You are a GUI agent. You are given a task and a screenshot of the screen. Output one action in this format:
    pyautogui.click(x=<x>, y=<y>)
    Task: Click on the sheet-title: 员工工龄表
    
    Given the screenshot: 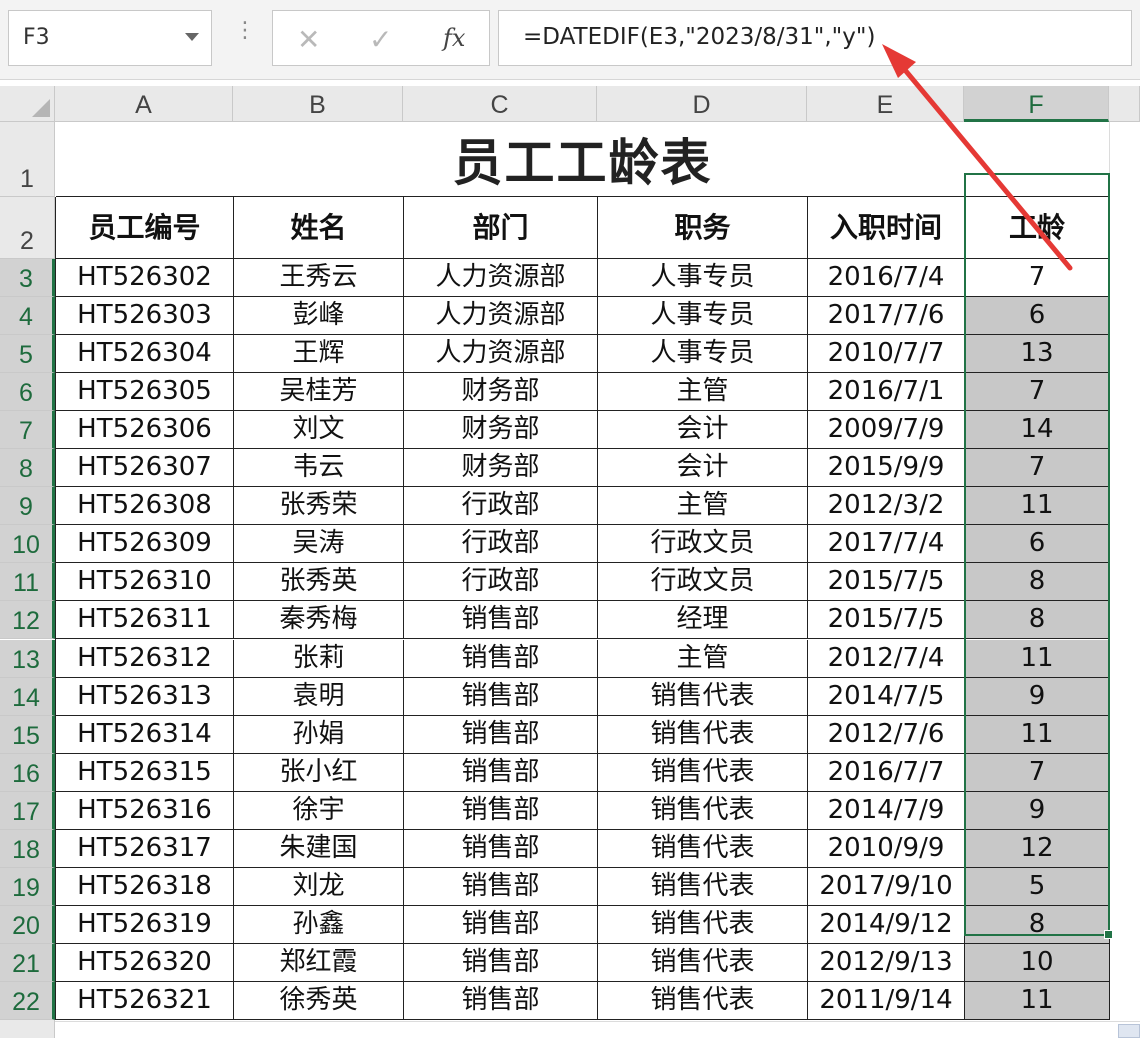 What is the action you would take?
    pyautogui.click(x=582, y=160)
    